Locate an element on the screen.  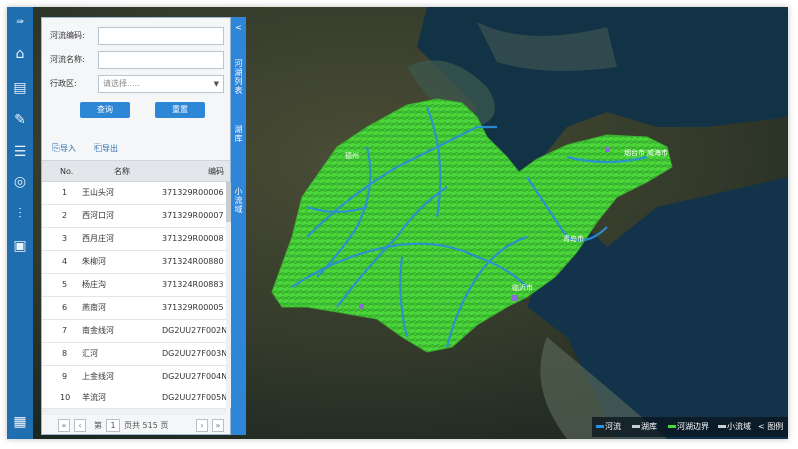
tab-small-watershed: 小流域 is located at coordinates (238, 200).